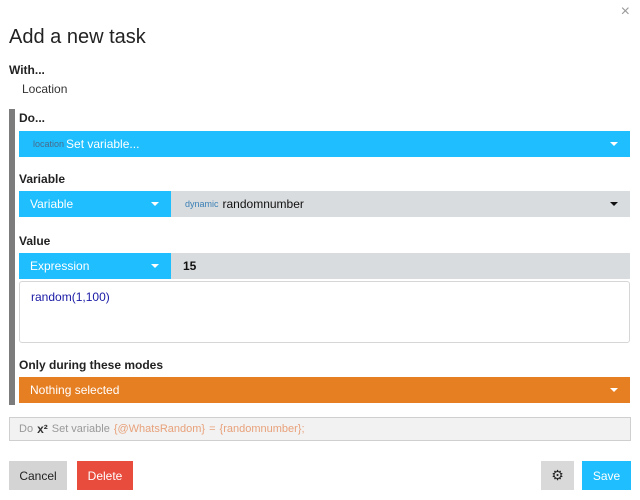 Image resolution: width=640 pixels, height=500 pixels. Describe the element at coordinates (38, 475) in the screenshot. I see `cancel-button: Cancel` at that location.